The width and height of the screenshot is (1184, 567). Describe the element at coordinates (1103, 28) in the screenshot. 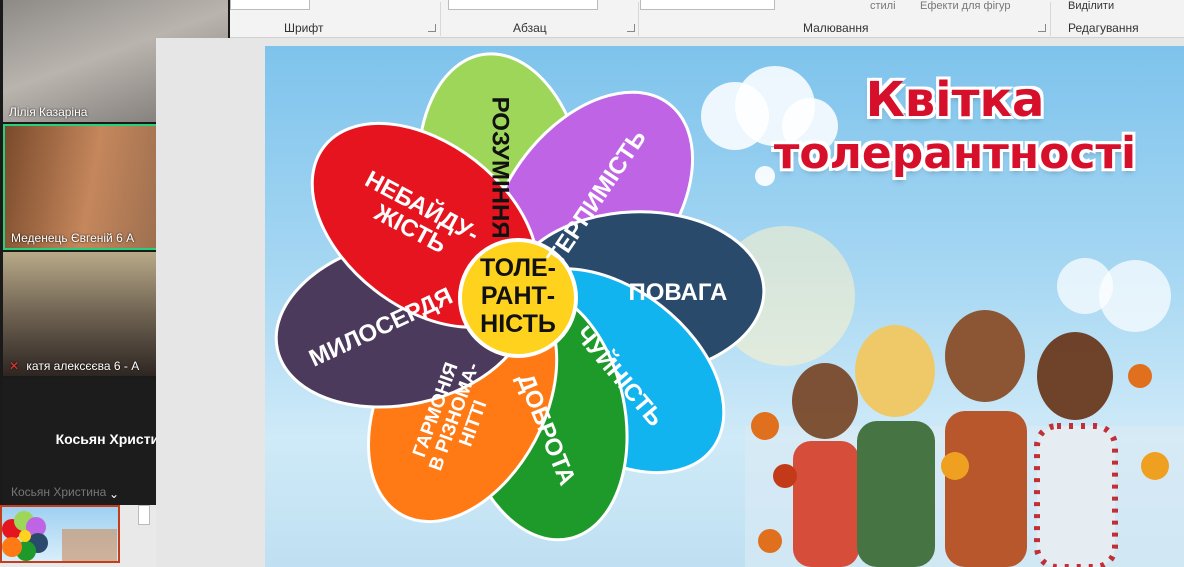

I see `group-editing: Редагування` at that location.